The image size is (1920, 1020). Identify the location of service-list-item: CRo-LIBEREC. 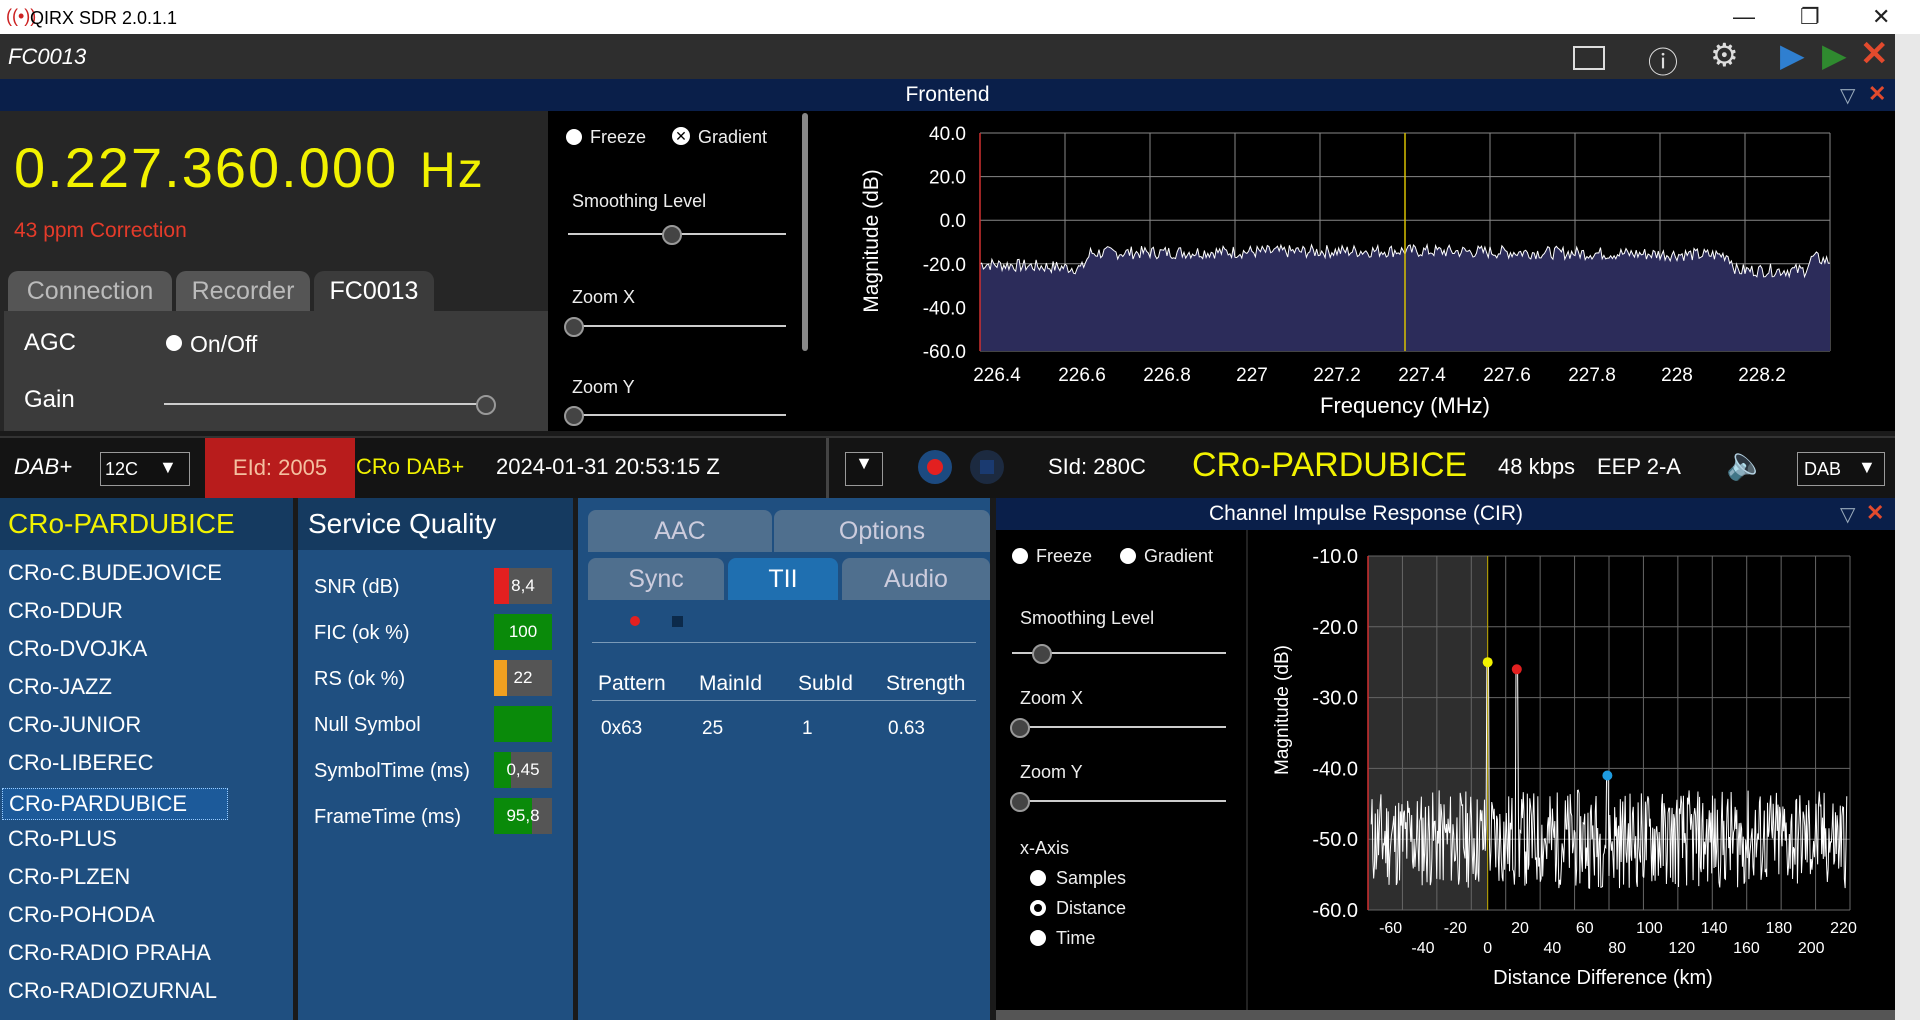
(80, 763).